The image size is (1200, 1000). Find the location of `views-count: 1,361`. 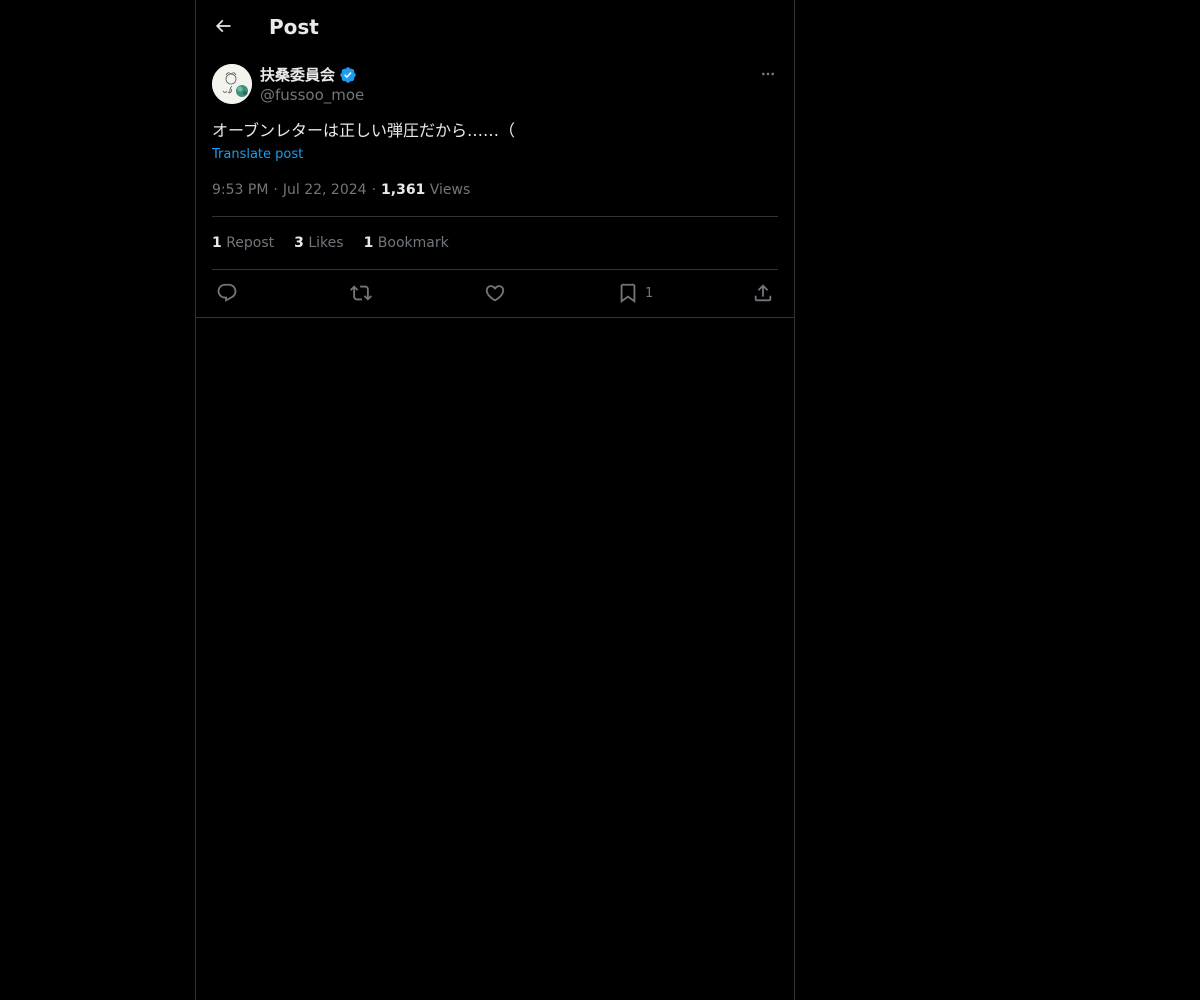

views-count: 1,361 is located at coordinates (403, 190).